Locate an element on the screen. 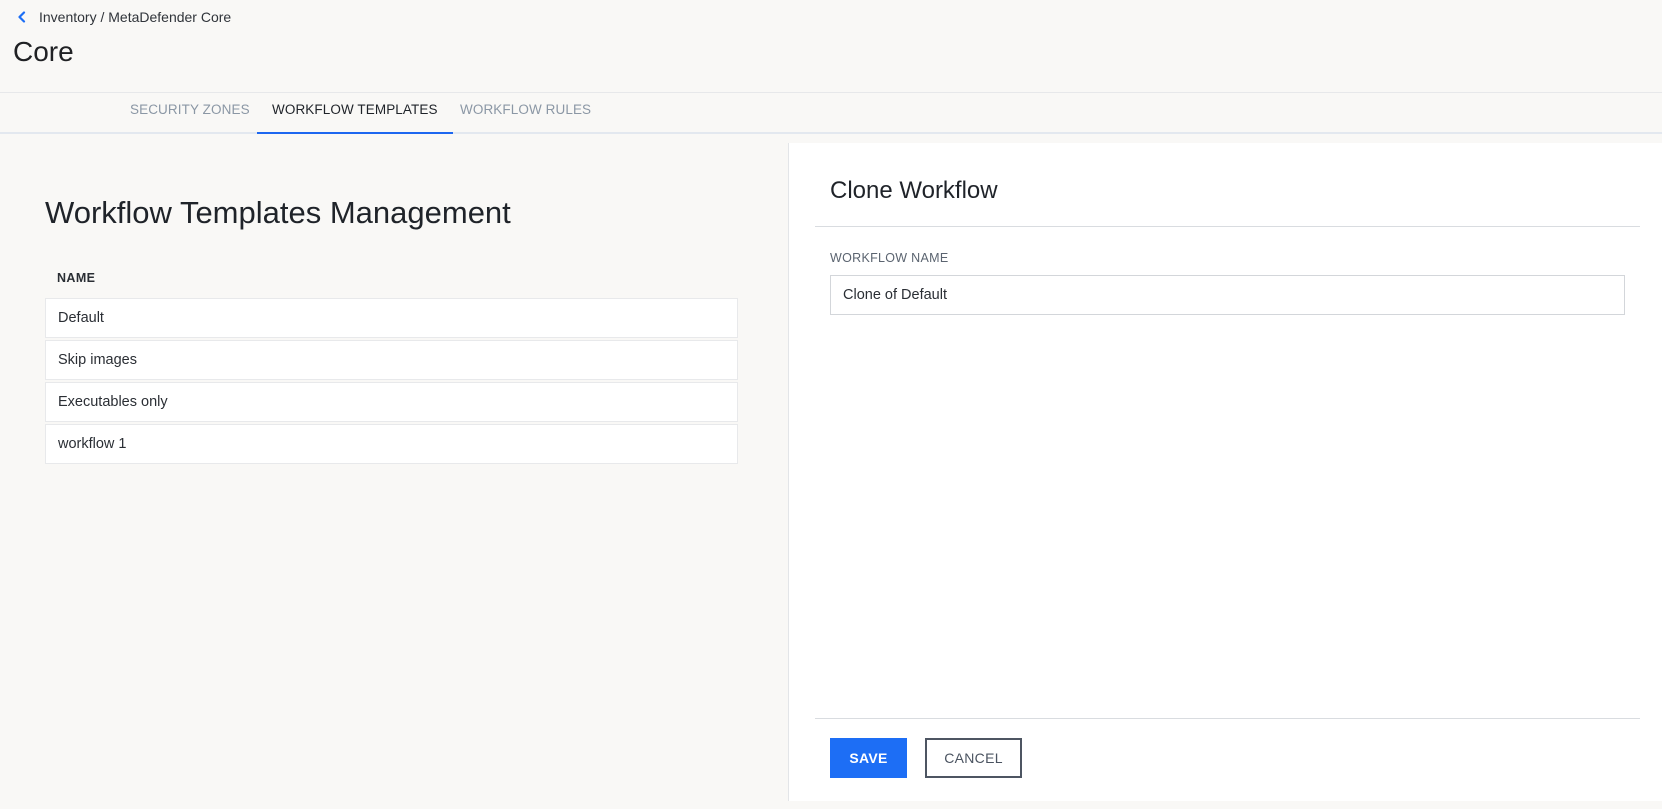  breadcrumb: Inventory / MetaDefender Core is located at coordinates (121, 17).